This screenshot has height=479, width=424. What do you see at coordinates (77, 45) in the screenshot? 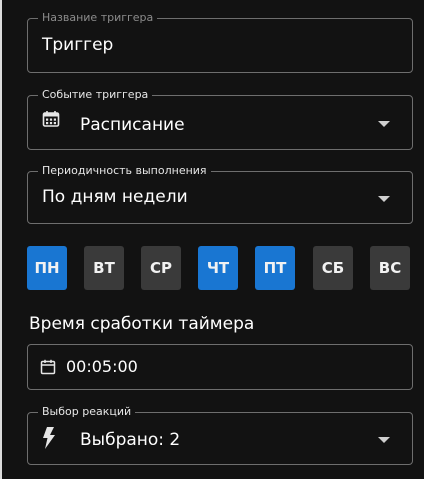
I see `trigger-name-value: Триггер` at bounding box center [77, 45].